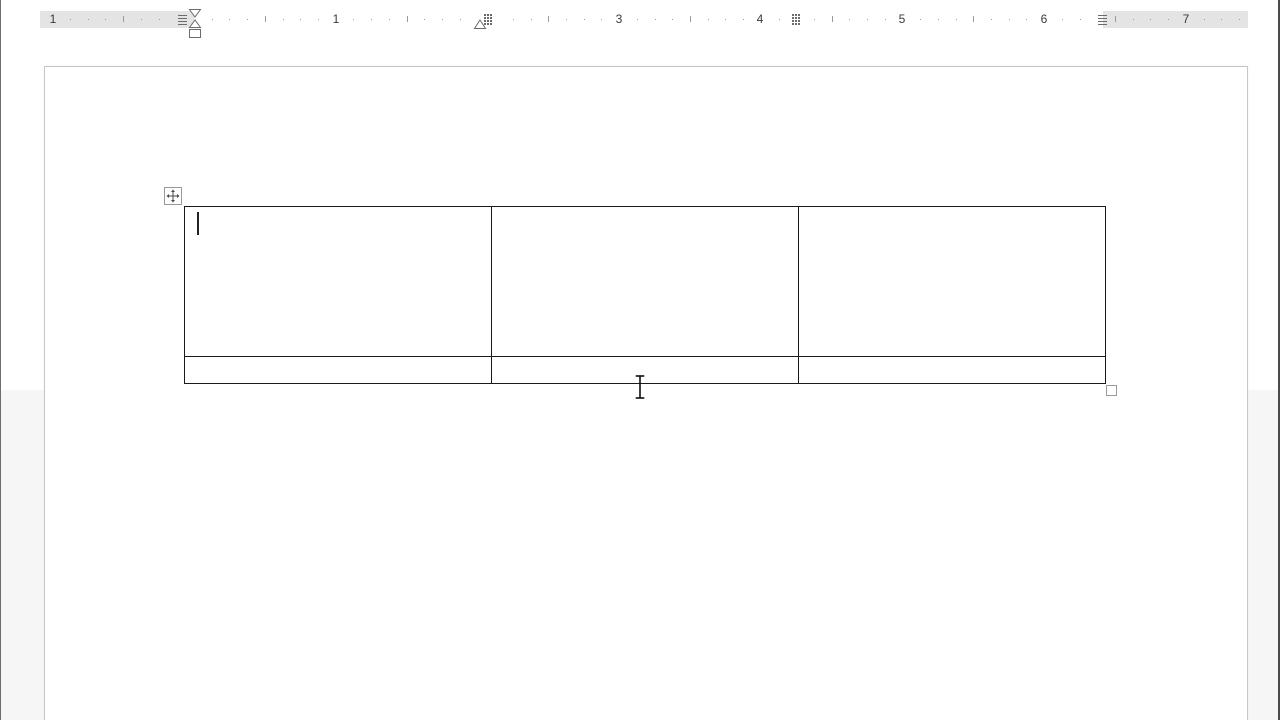 The width and height of the screenshot is (1280, 720). Describe the element at coordinates (1044, 19) in the screenshot. I see `ruler-number: 6` at that location.